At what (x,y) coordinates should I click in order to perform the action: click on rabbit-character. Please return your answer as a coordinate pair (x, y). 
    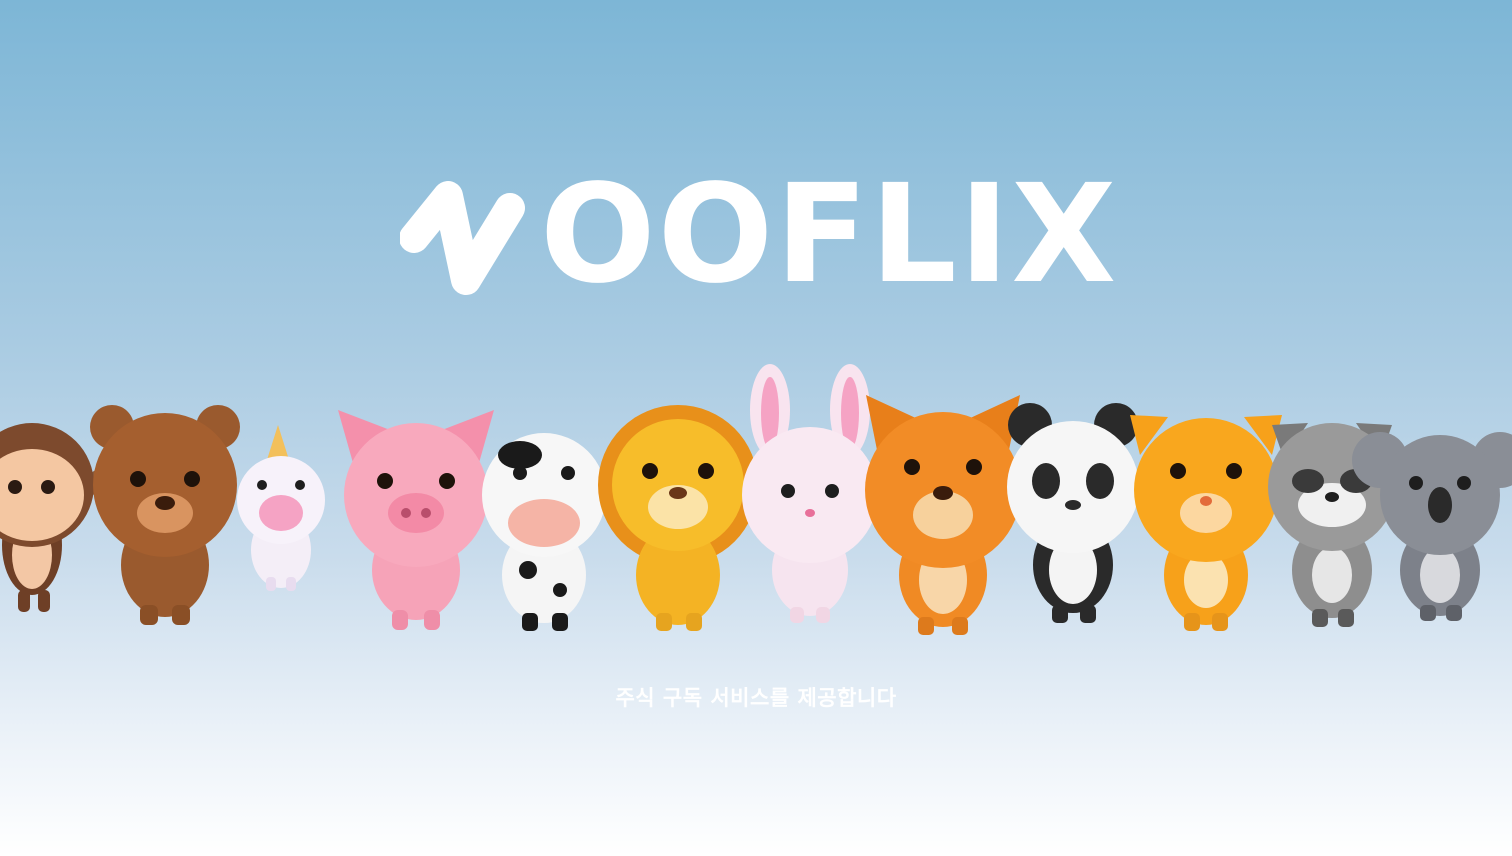
    Looking at the image, I should click on (810, 493).